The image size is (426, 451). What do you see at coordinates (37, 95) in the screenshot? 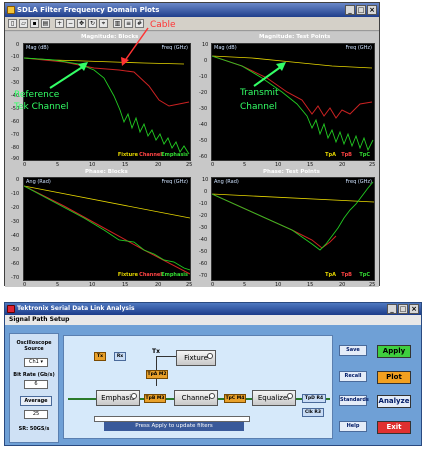
I see `reference-annotation: Reference` at bounding box center [37, 95].